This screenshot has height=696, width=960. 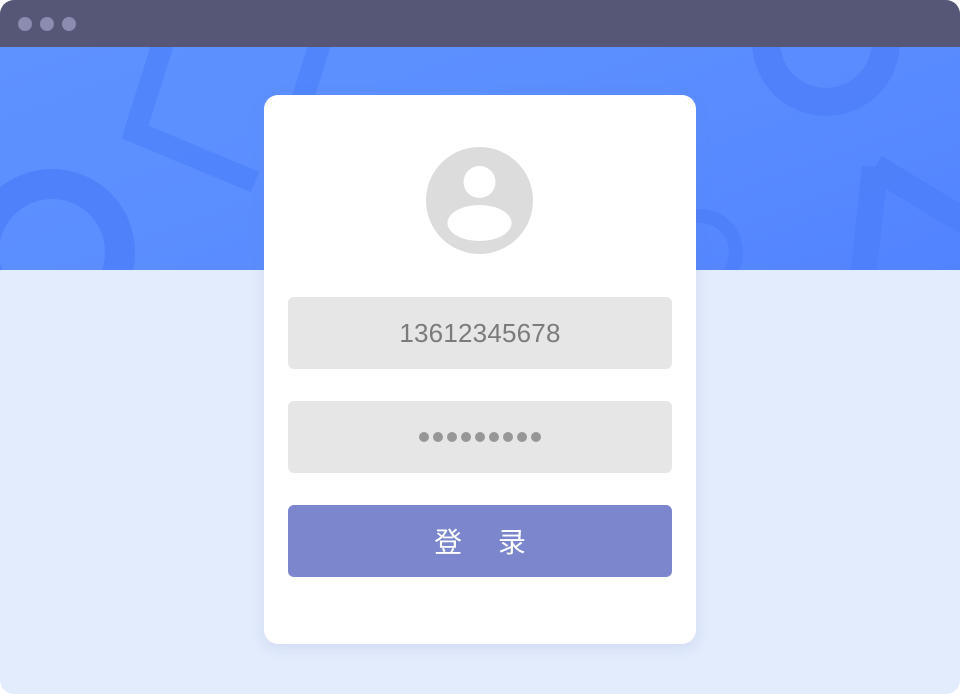 What do you see at coordinates (480, 23) in the screenshot?
I see `window-titlebar` at bounding box center [480, 23].